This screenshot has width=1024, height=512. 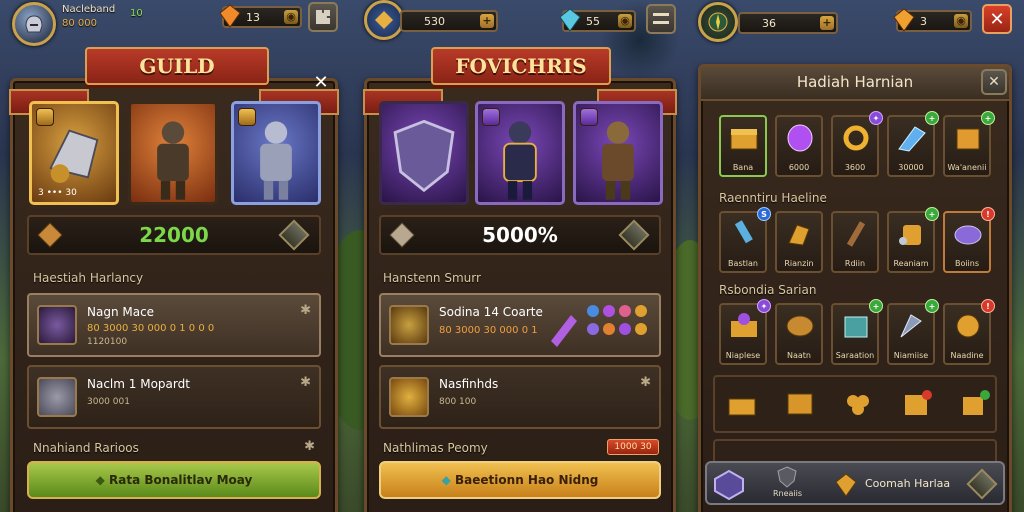 I want to click on reward-label: Naadine, so click(x=967, y=355).